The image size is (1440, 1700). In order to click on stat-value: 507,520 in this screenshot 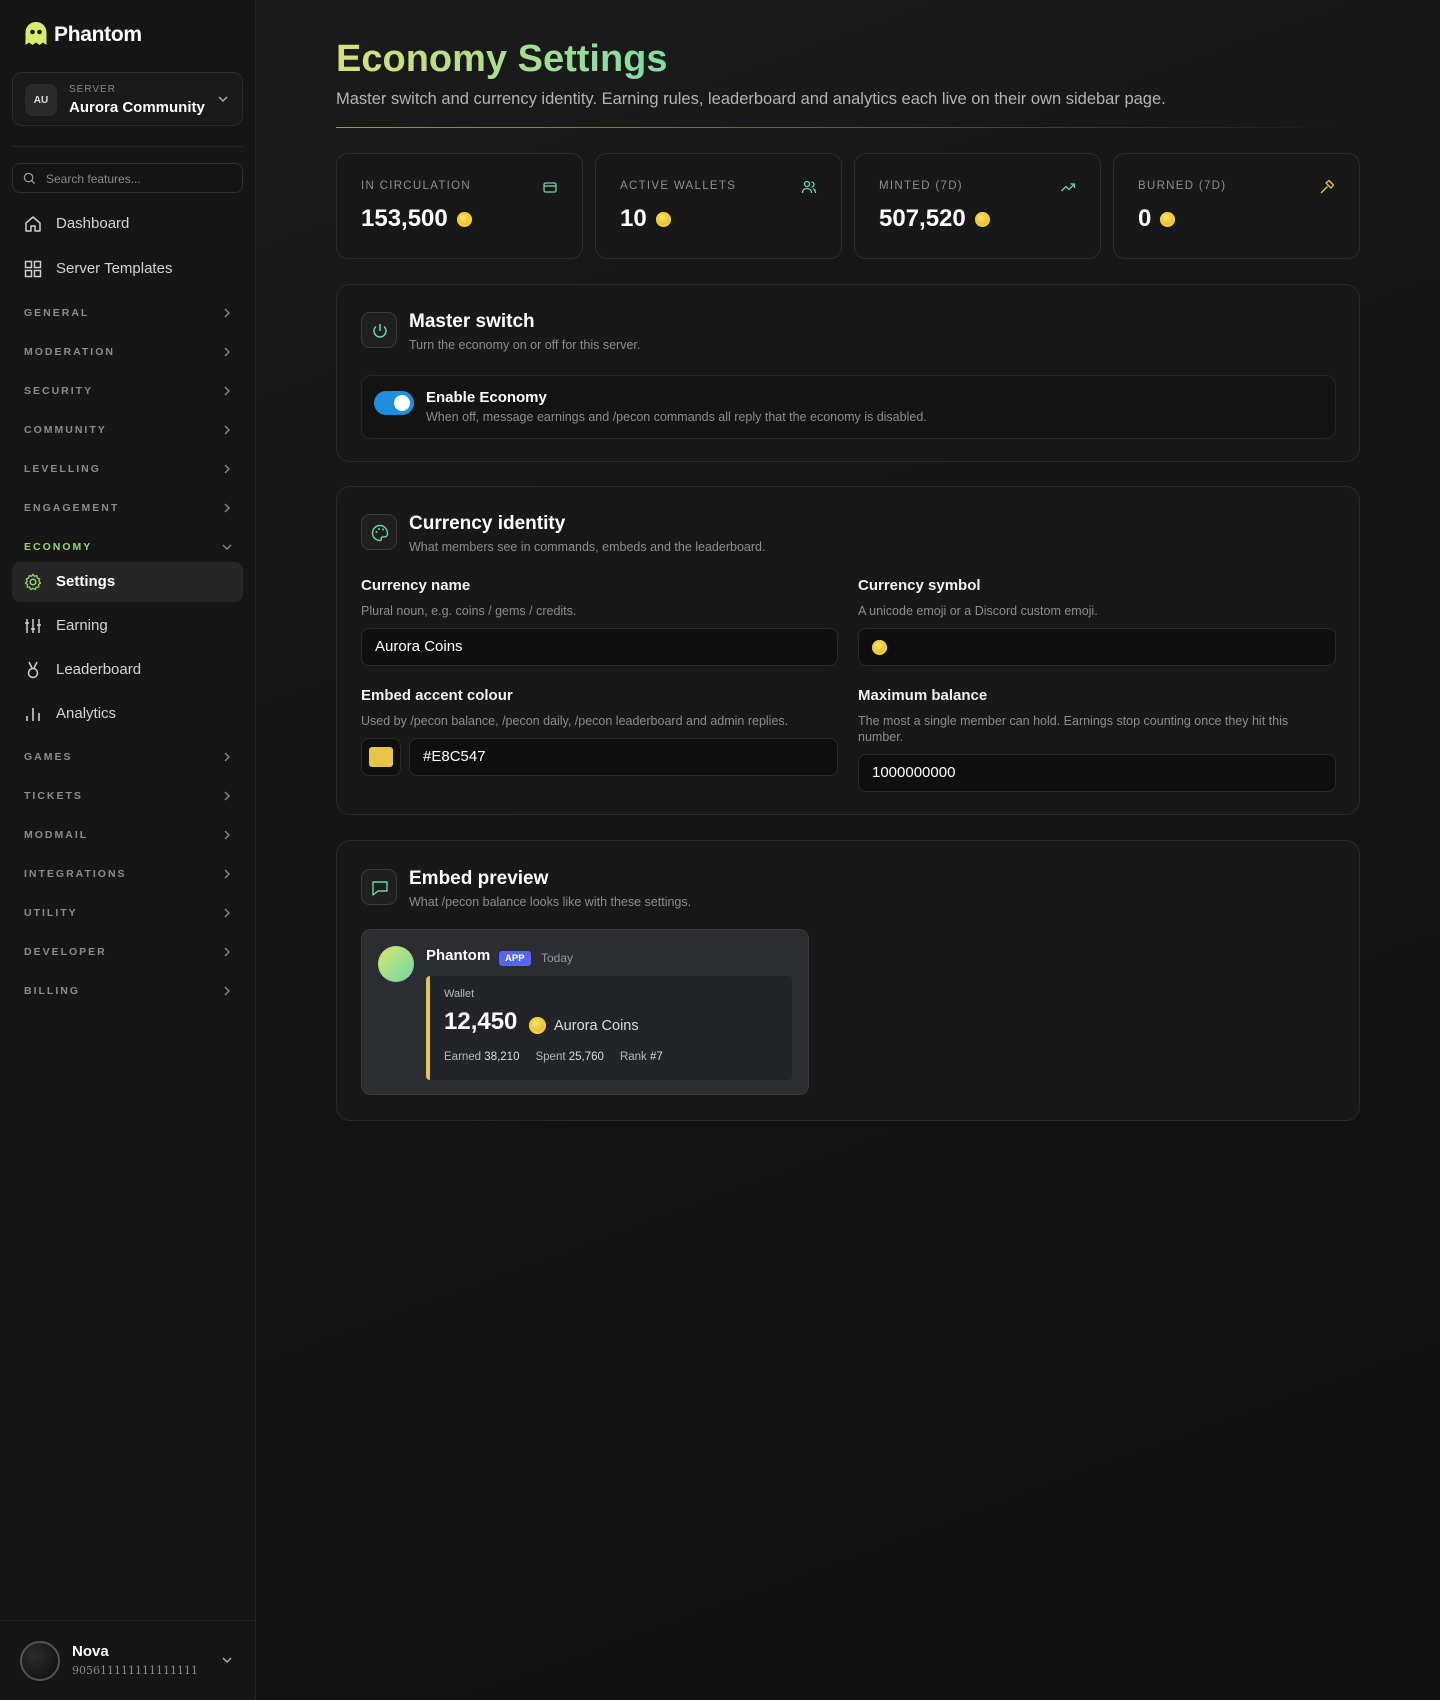, I will do `click(934, 219)`.